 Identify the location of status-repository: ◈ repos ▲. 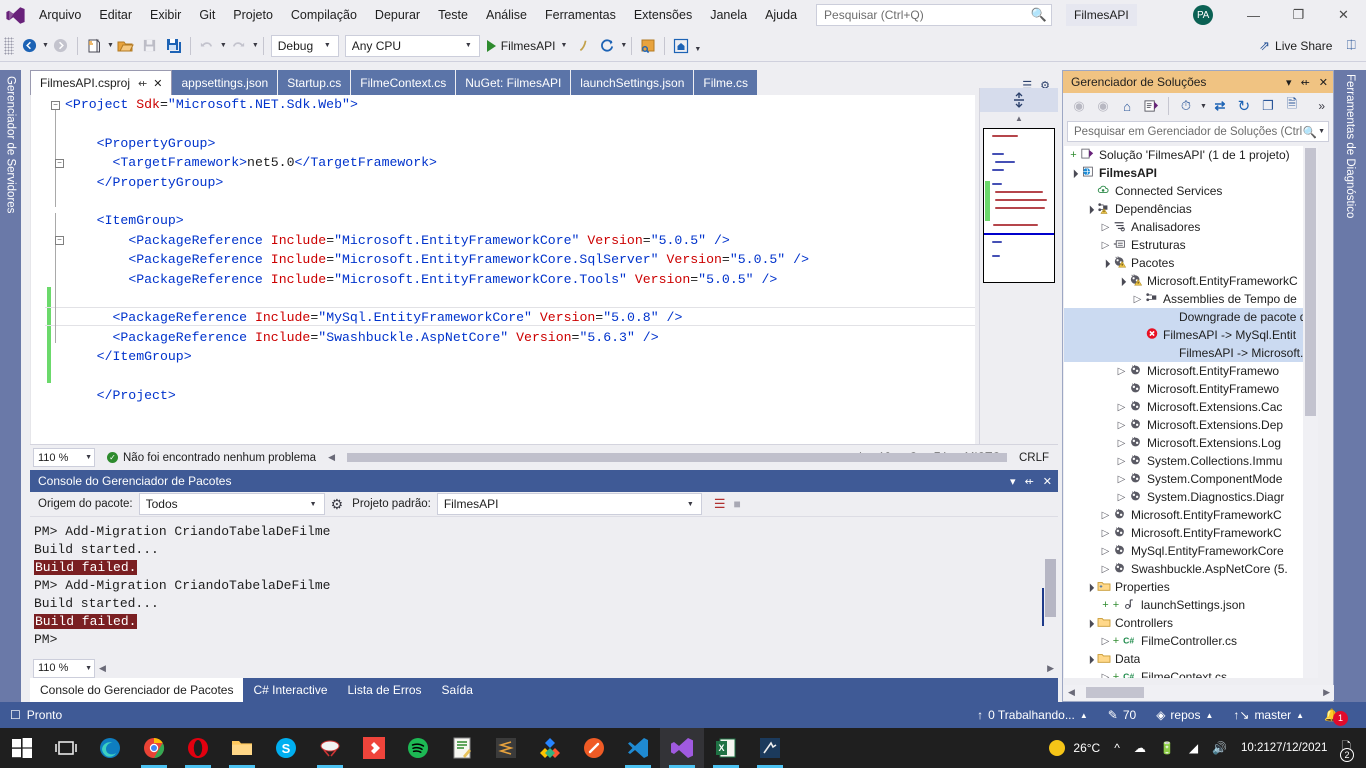
(1184, 715).